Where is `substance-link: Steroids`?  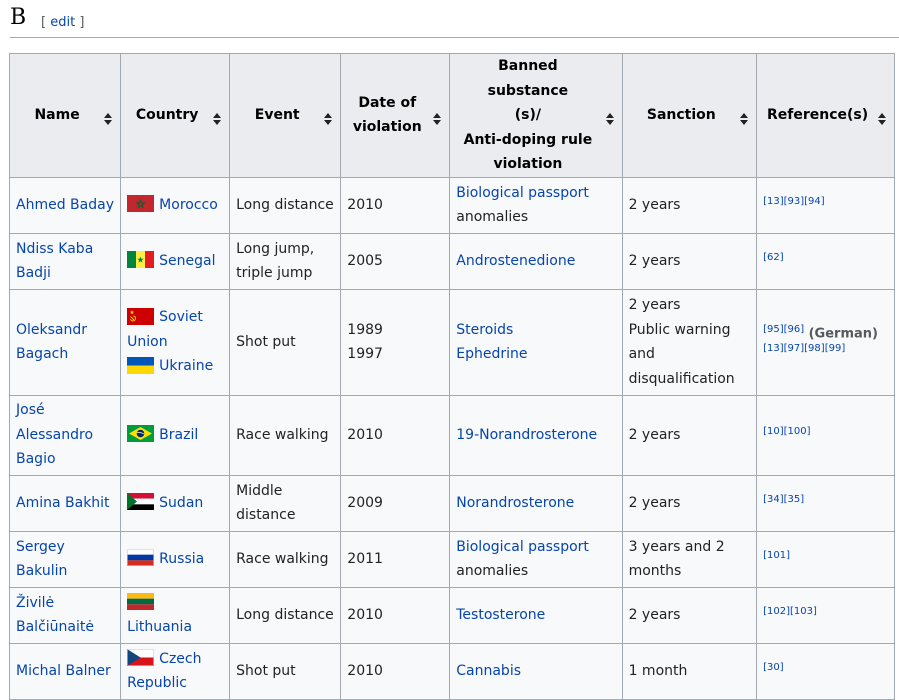 substance-link: Steroids is located at coordinates (484, 330).